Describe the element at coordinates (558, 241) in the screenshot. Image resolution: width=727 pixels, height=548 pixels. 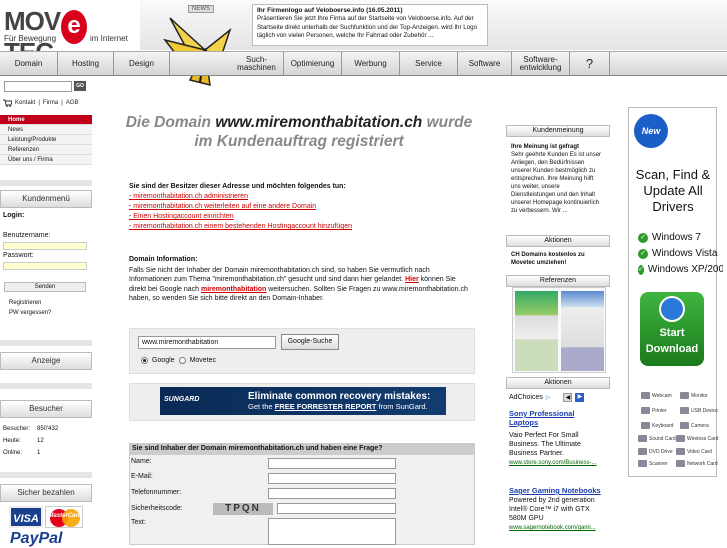
I see `aktionen-header: Aktionen` at that location.